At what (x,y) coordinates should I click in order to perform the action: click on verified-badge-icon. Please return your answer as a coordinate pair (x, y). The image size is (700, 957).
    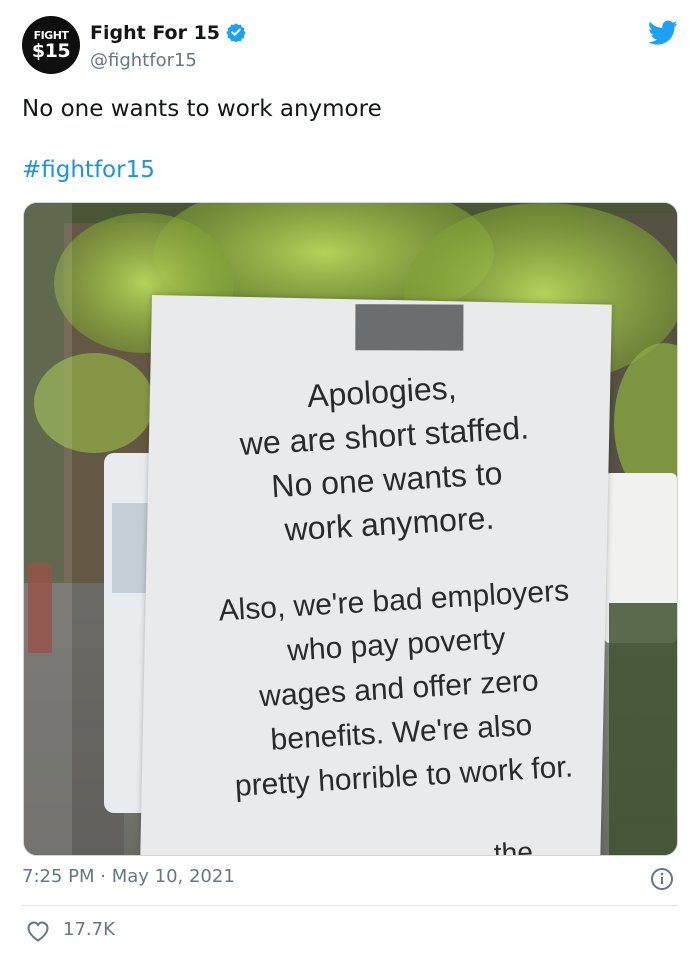
    Looking at the image, I should click on (236, 32).